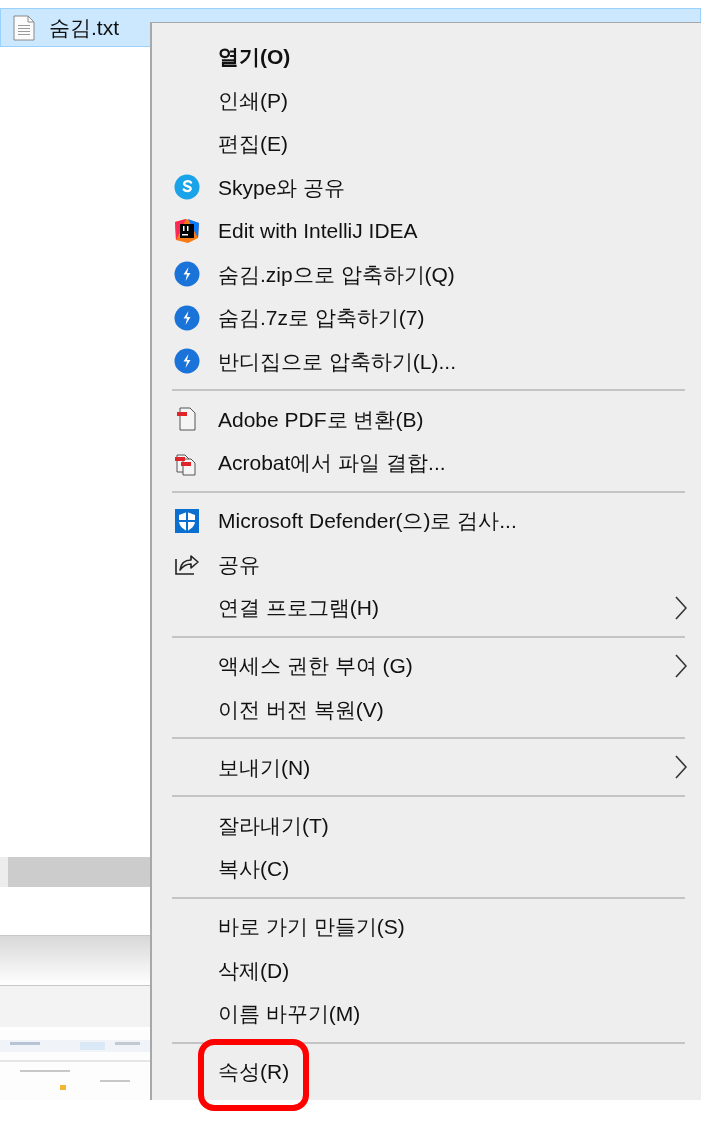 The width and height of the screenshot is (701, 1123). I want to click on text-file-icon, so click(24, 27).